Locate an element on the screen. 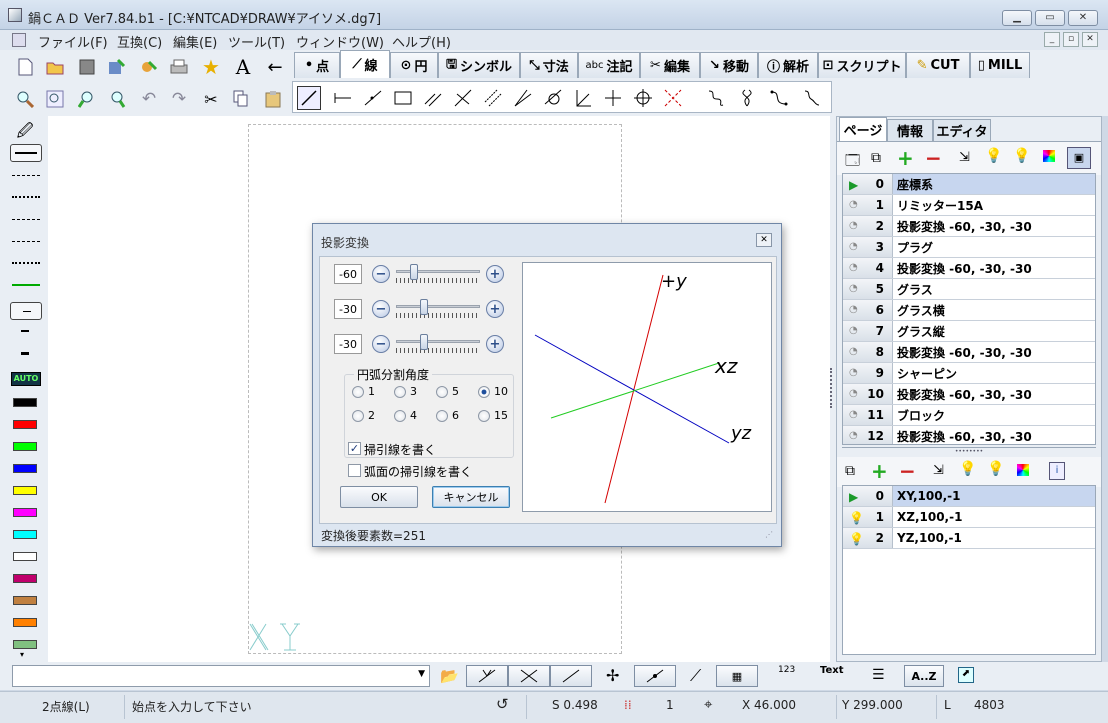  curve-points-icon is located at coordinates (779, 98).